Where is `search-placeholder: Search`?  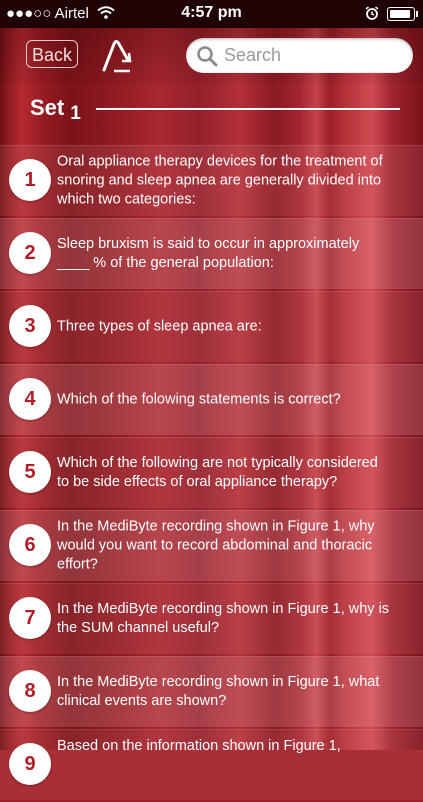
search-placeholder: Search is located at coordinates (253, 55).